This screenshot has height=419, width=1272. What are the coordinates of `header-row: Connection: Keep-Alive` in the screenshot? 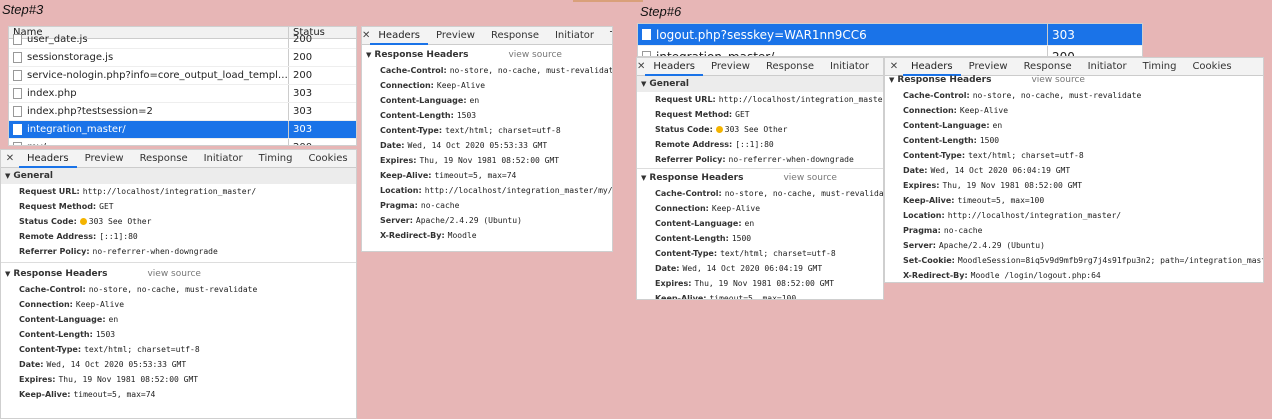 It's located at (178, 304).